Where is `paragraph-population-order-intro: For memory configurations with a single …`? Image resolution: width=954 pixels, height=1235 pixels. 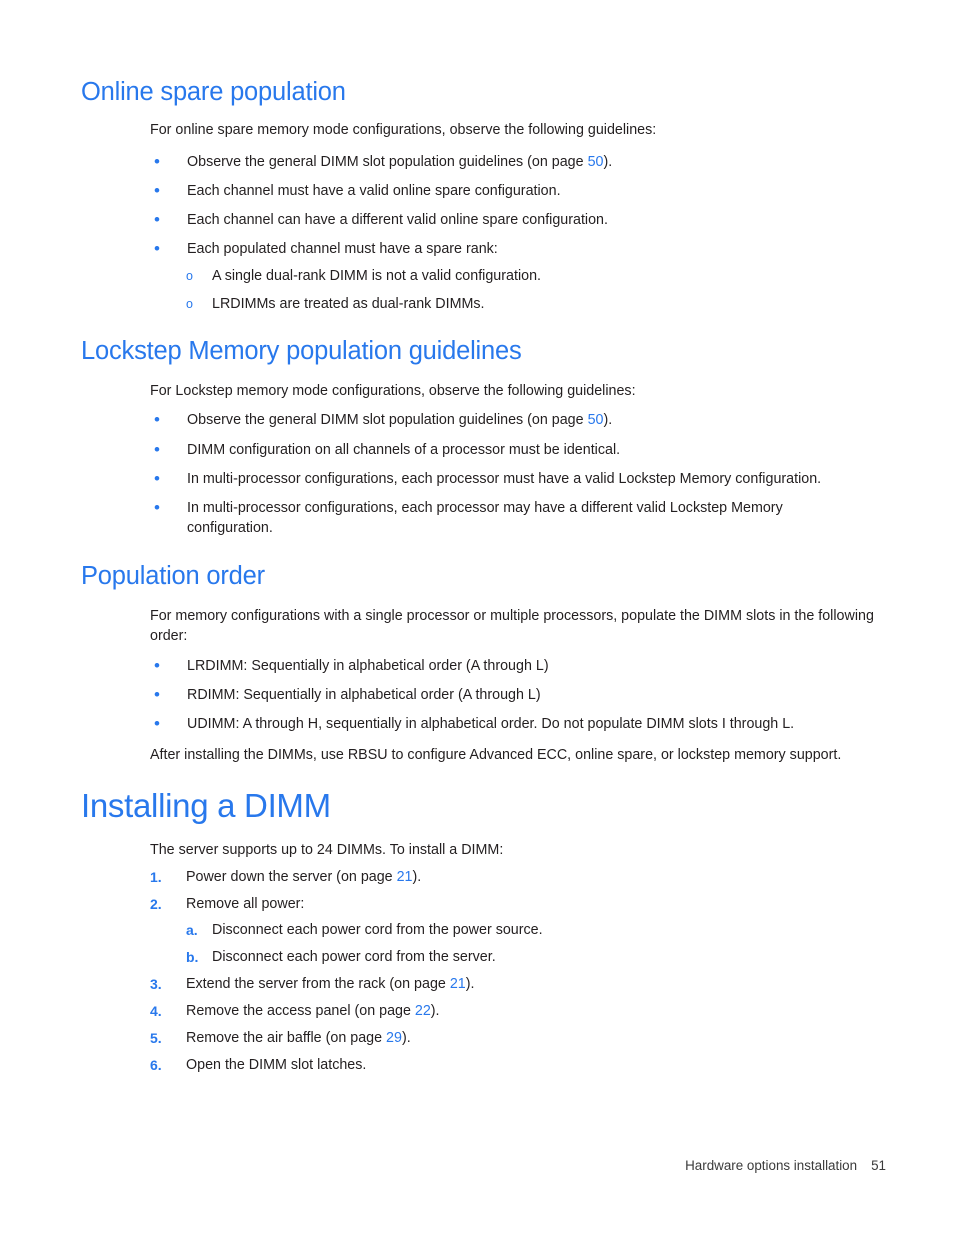 paragraph-population-order-intro: For memory configurations with a single … is located at coordinates (512, 626).